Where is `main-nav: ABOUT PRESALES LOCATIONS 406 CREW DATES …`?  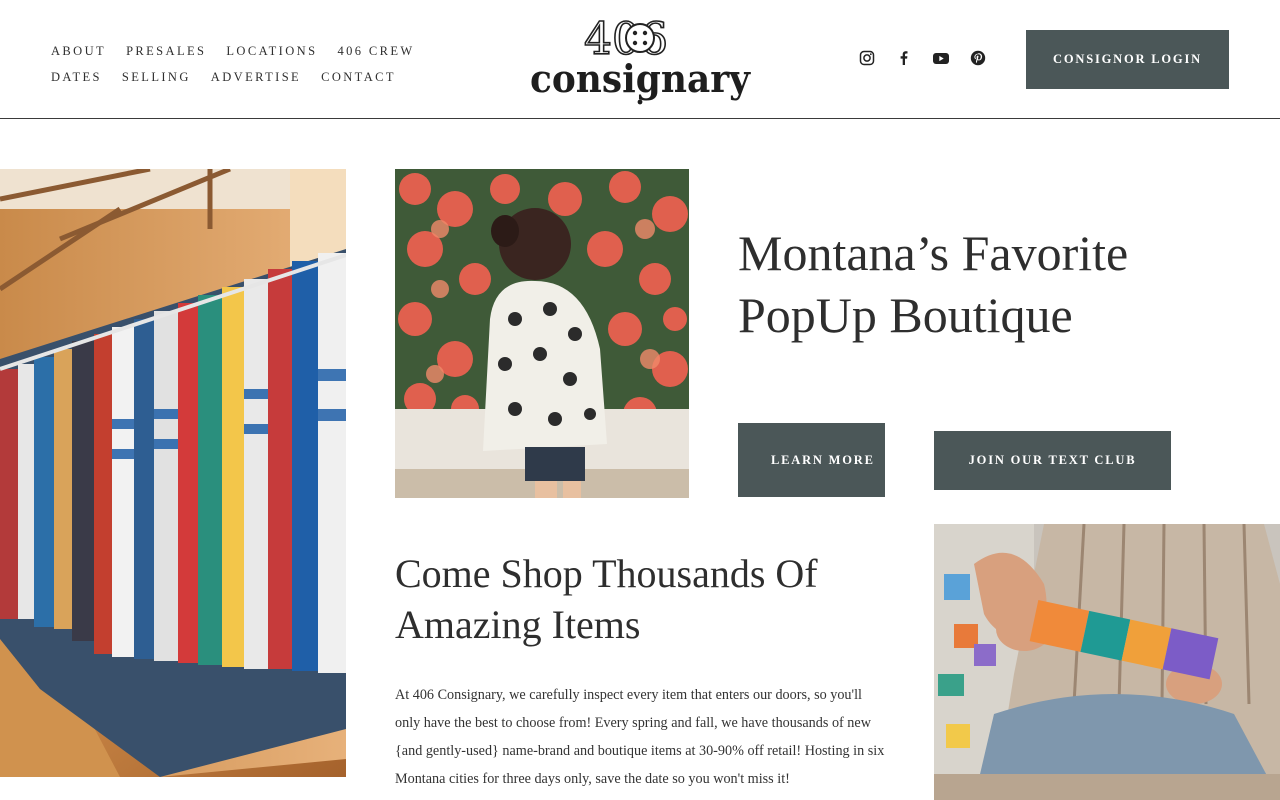
main-nav: ABOUT PRESALES LOCATIONS 406 CREW DATES … is located at coordinates (241, 64).